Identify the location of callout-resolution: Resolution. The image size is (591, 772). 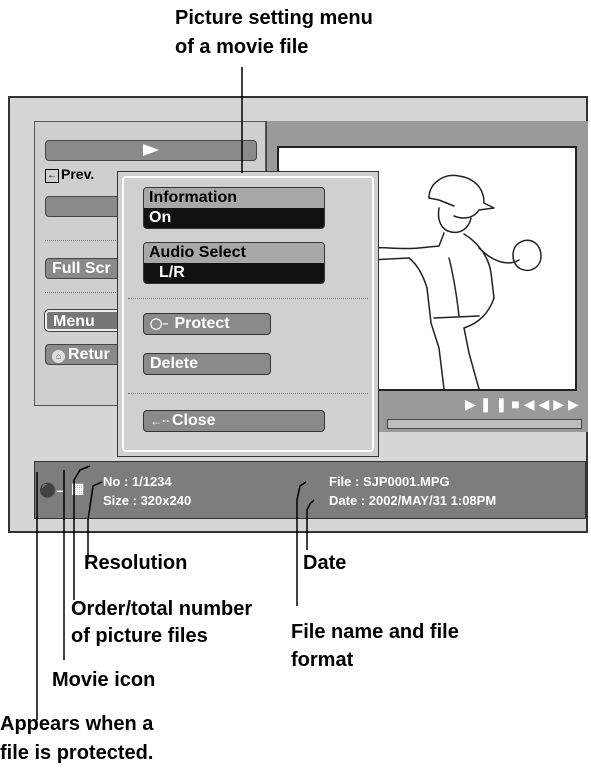
(136, 563).